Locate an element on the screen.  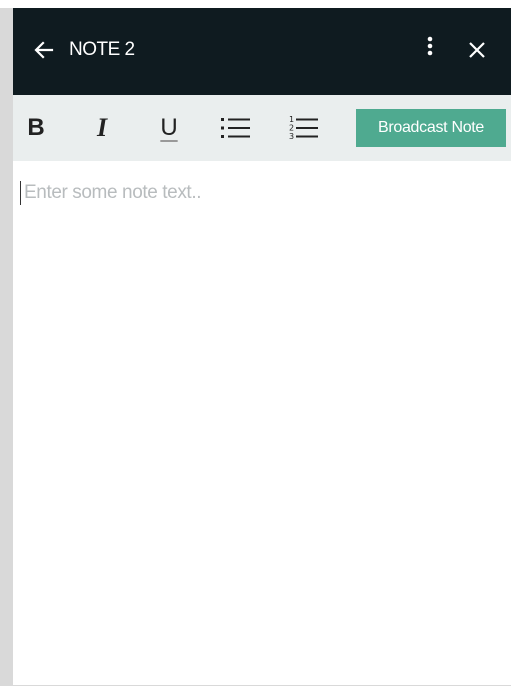
back-button is located at coordinates (44, 50).